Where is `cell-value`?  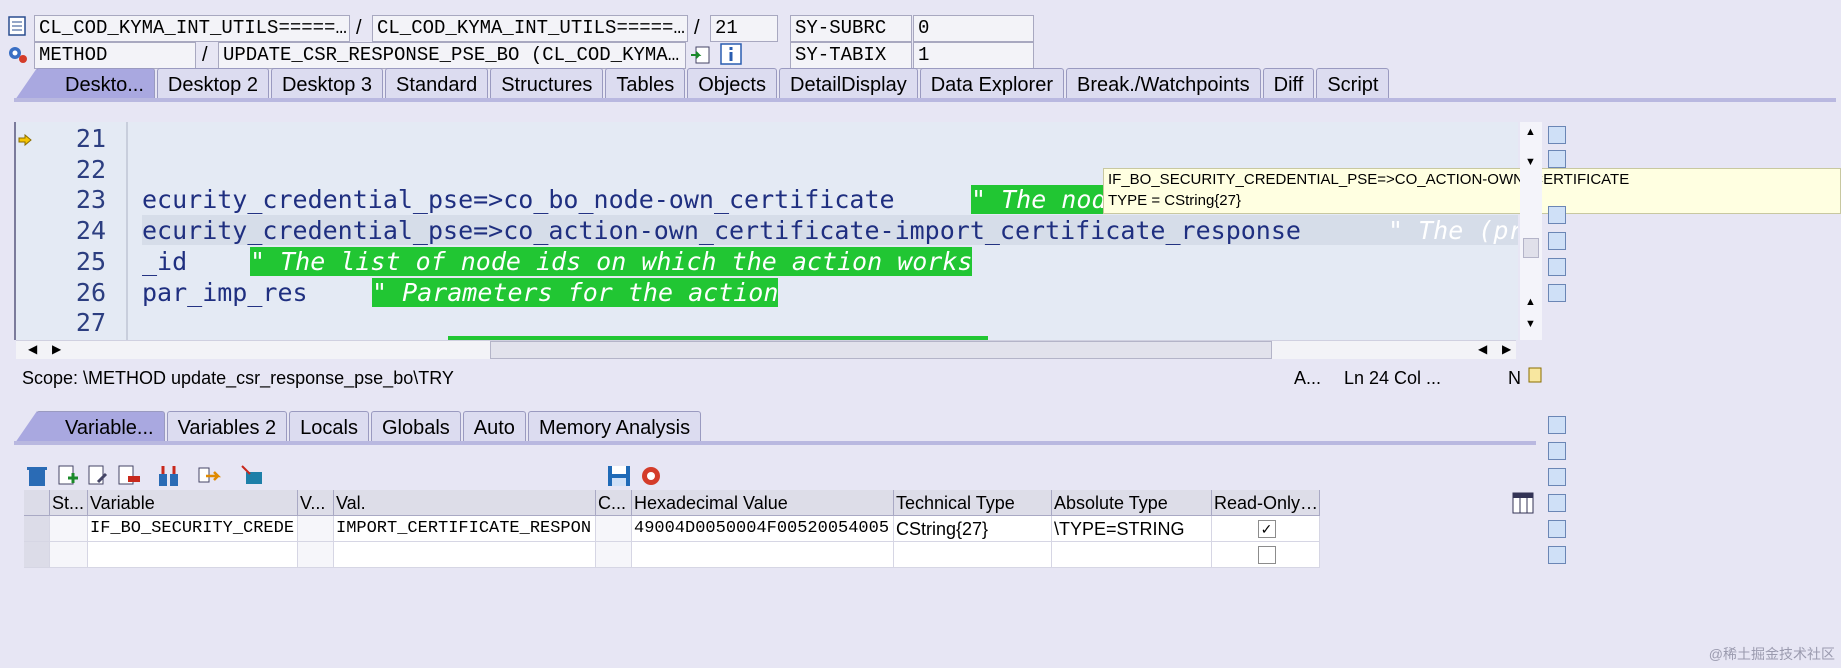
cell-value is located at coordinates (465, 555).